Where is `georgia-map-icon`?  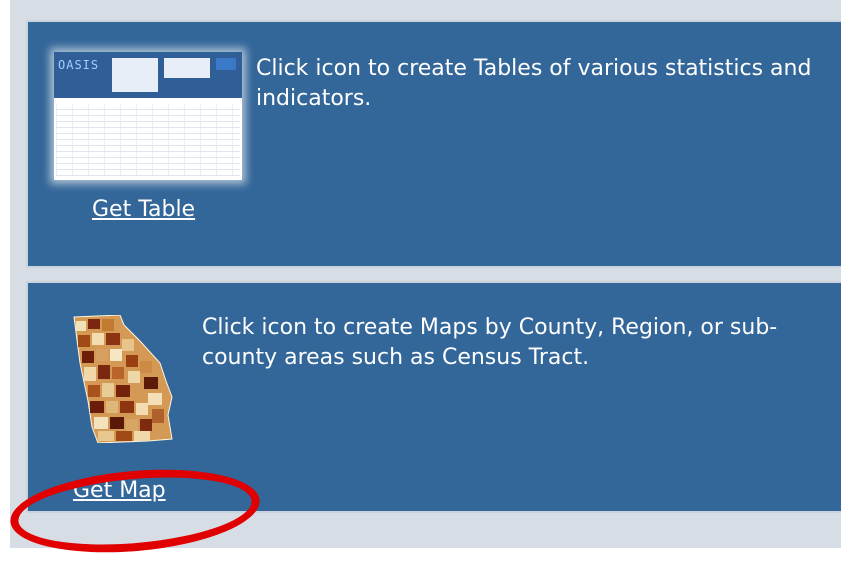 georgia-map-icon is located at coordinates (128, 379).